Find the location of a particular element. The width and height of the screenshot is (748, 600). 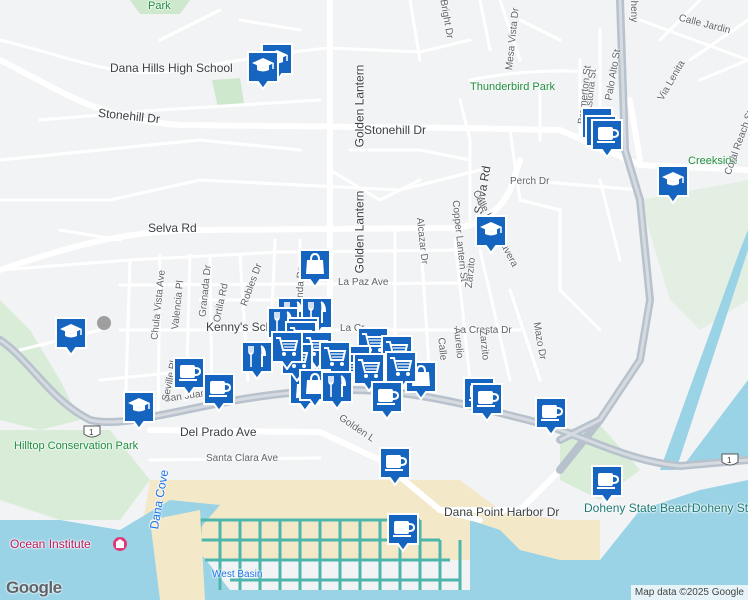

street-label: Dana Point Harbor Dr is located at coordinates (502, 512).